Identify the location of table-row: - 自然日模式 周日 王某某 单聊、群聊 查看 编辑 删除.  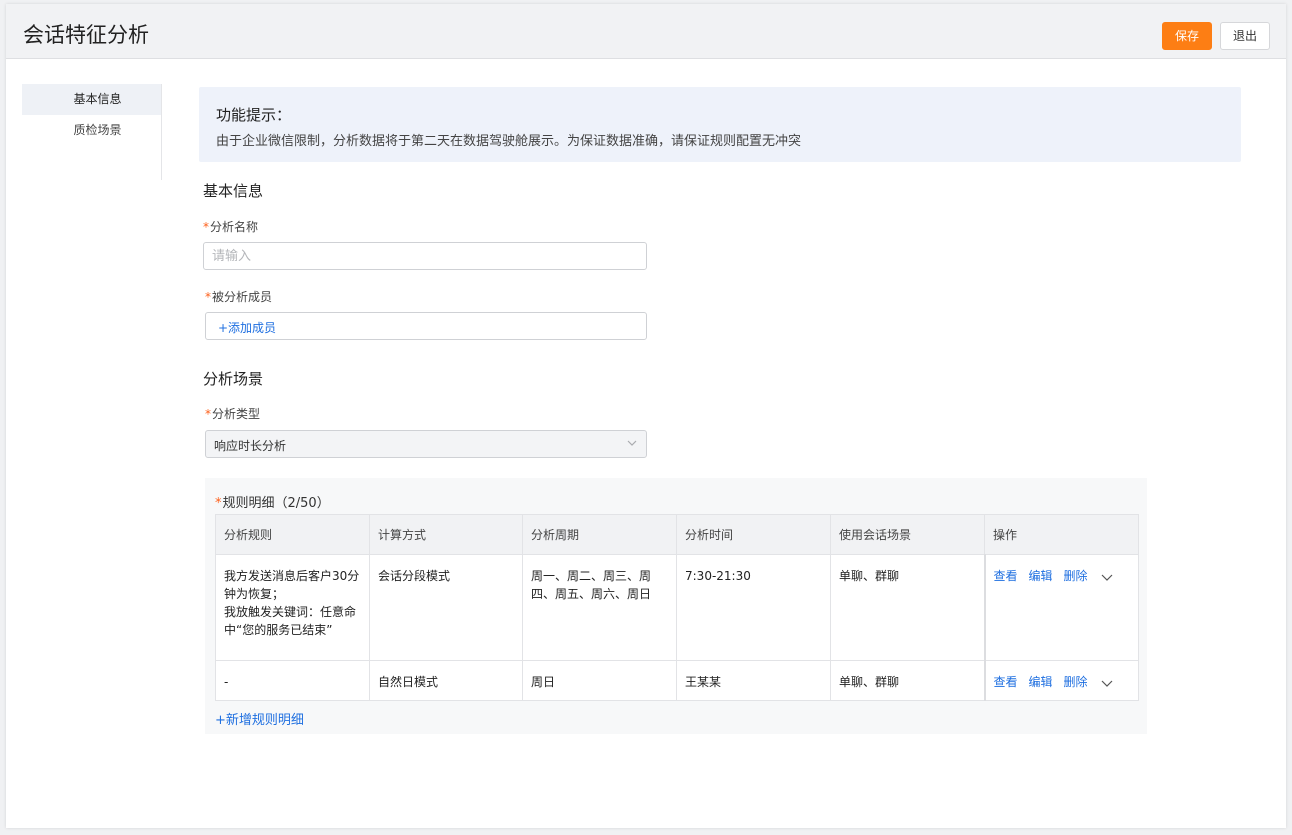
(677, 680).